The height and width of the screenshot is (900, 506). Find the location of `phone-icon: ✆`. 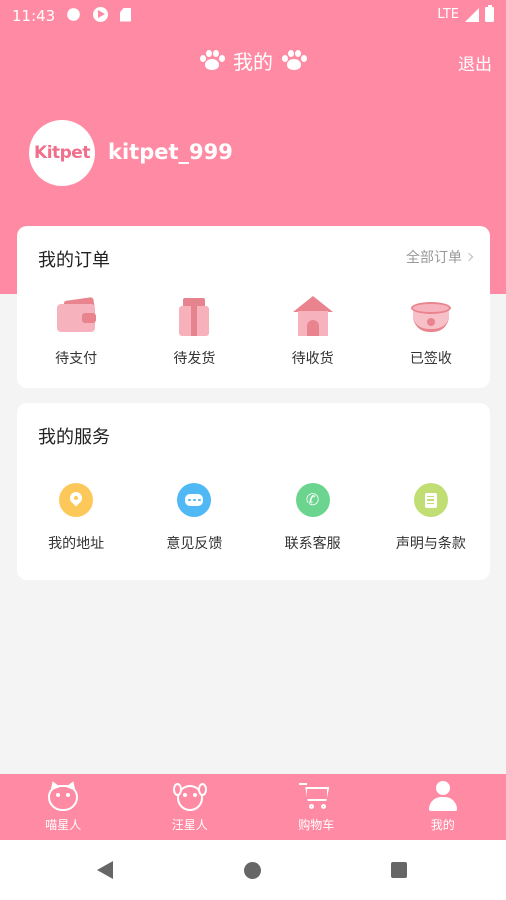

phone-icon: ✆ is located at coordinates (312, 500).